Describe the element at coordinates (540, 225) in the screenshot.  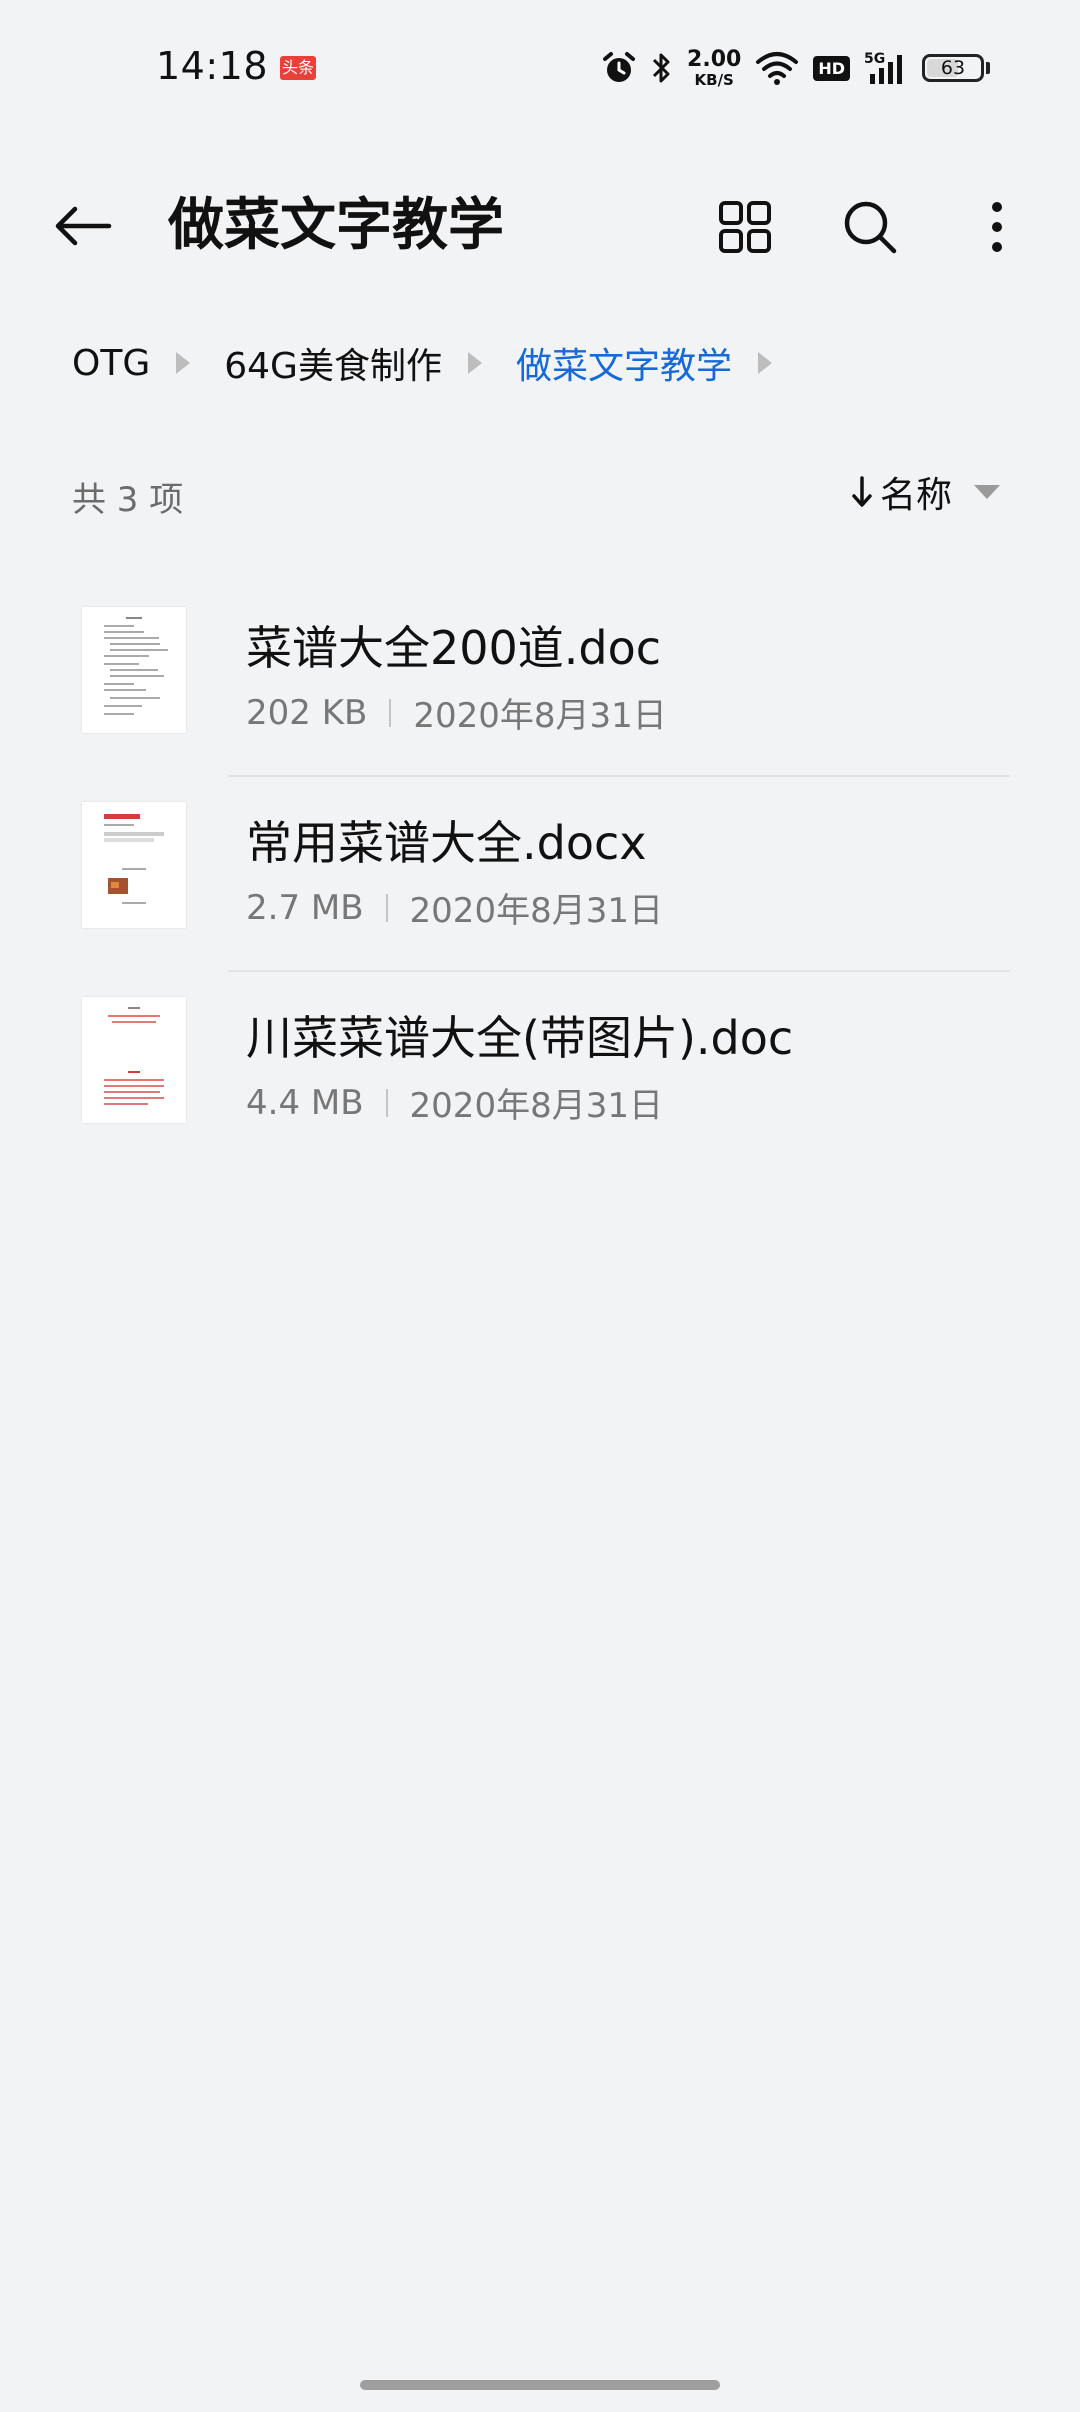
I see `app-bar: 做菜文字教学` at that location.